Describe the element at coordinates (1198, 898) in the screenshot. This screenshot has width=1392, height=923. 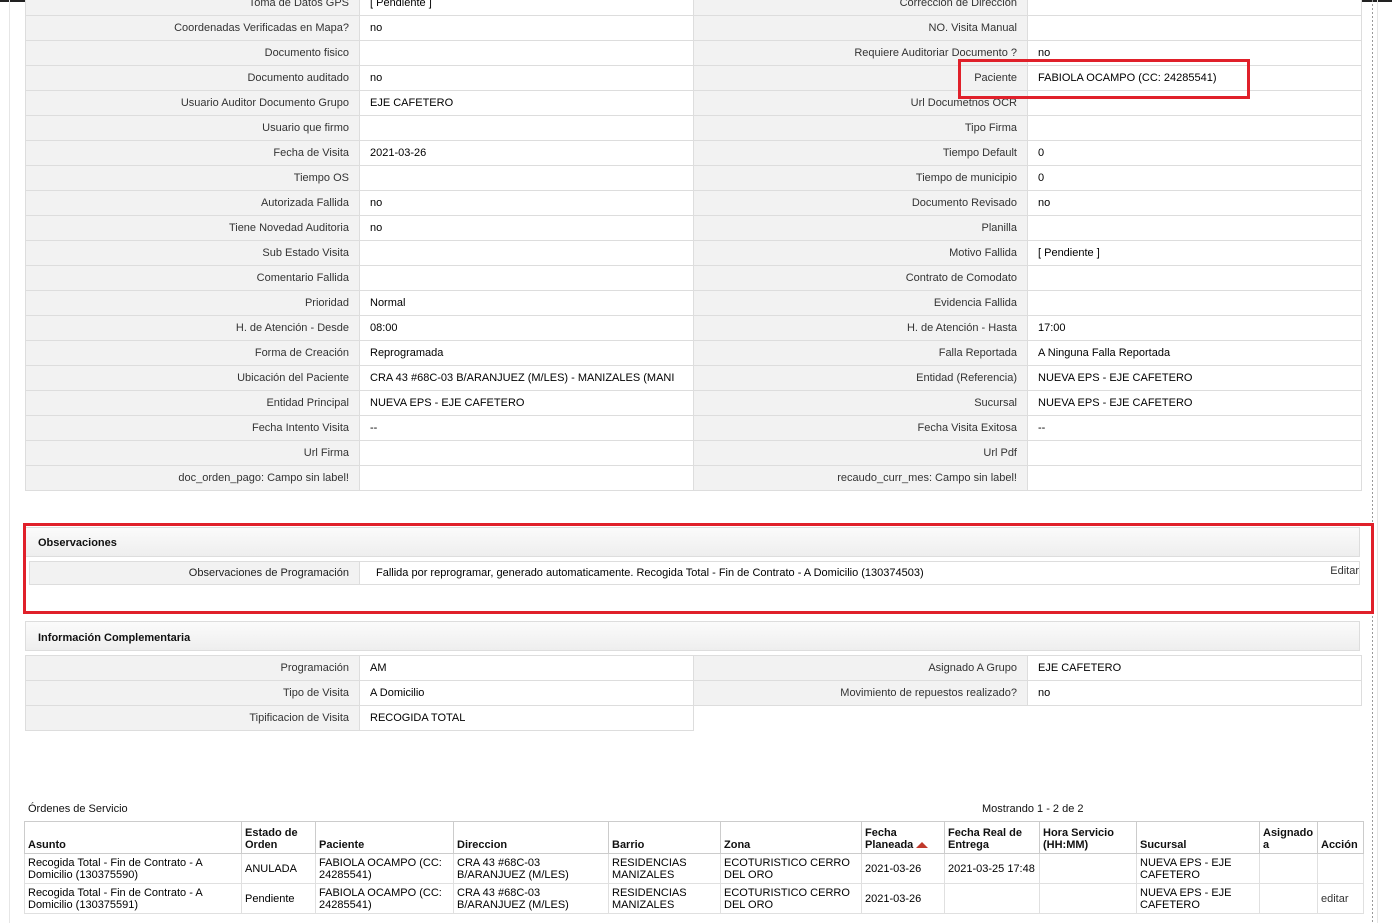
I see `cell-sucursal: NUEVA EPS - EJE CAFETERO` at that location.